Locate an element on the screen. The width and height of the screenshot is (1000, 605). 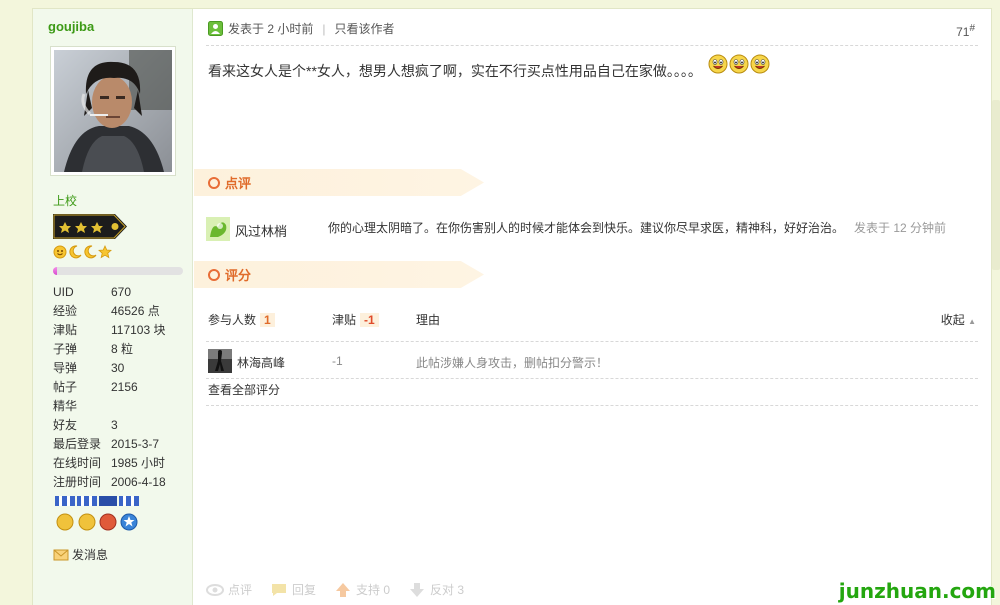
online-status-icon is located at coordinates (215, 28).